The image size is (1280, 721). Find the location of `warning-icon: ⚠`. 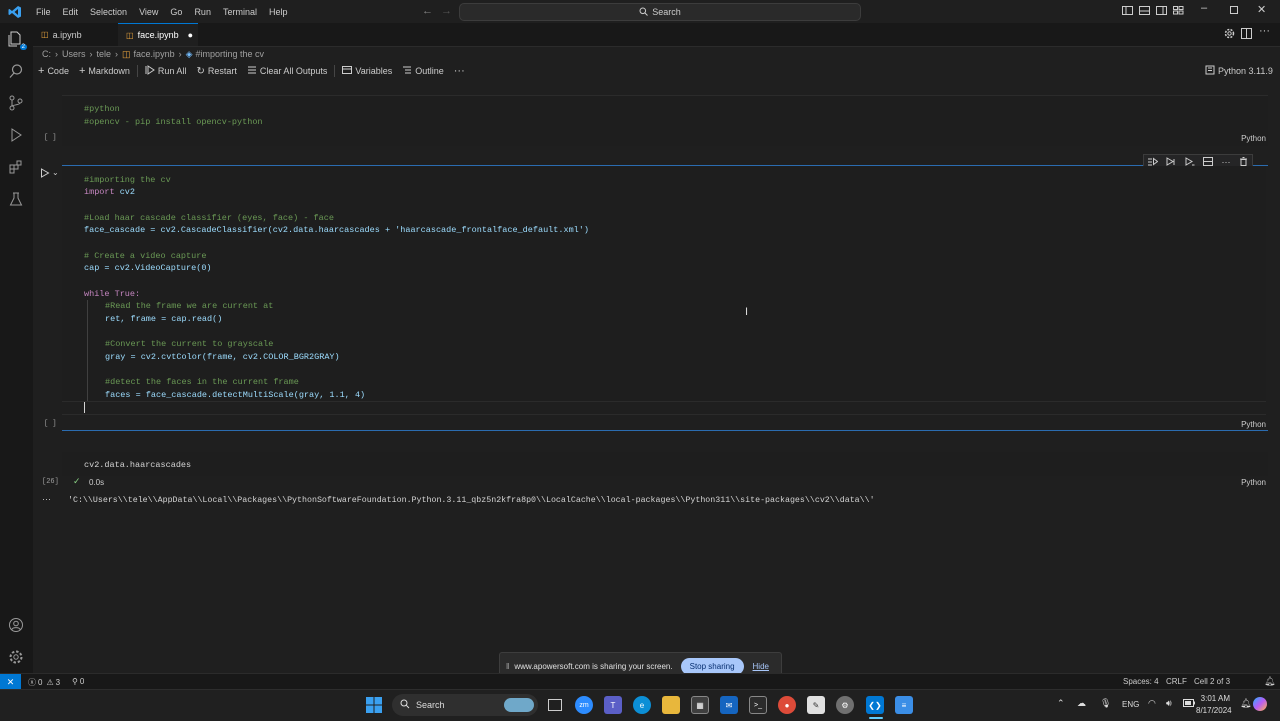

warning-icon: ⚠ is located at coordinates (50, 682).